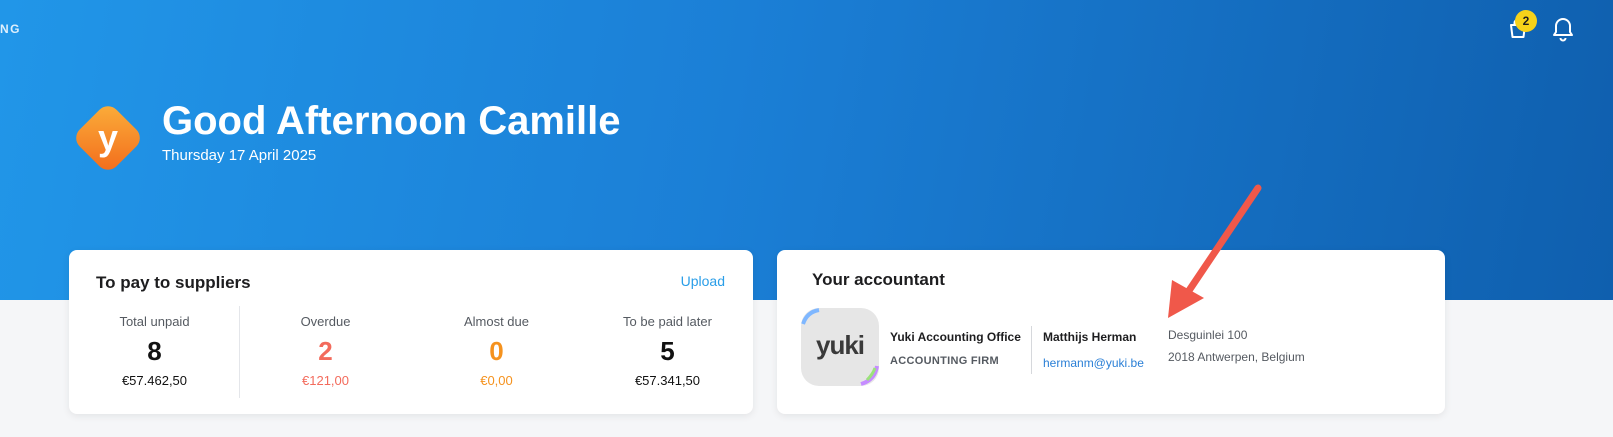 This screenshot has width=1613, height=437. Describe the element at coordinates (1093, 363) in the screenshot. I see `accountant-email-link: hermanm@yuki.be` at that location.